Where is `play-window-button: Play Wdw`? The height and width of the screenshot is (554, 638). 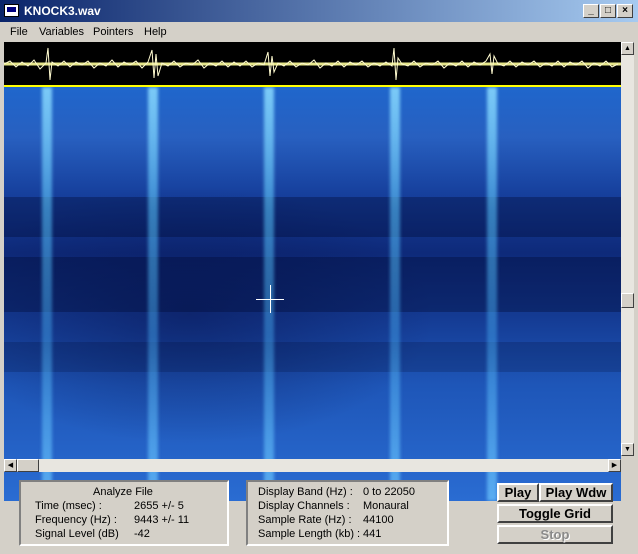
play-window-button: Play Wdw is located at coordinates (576, 492).